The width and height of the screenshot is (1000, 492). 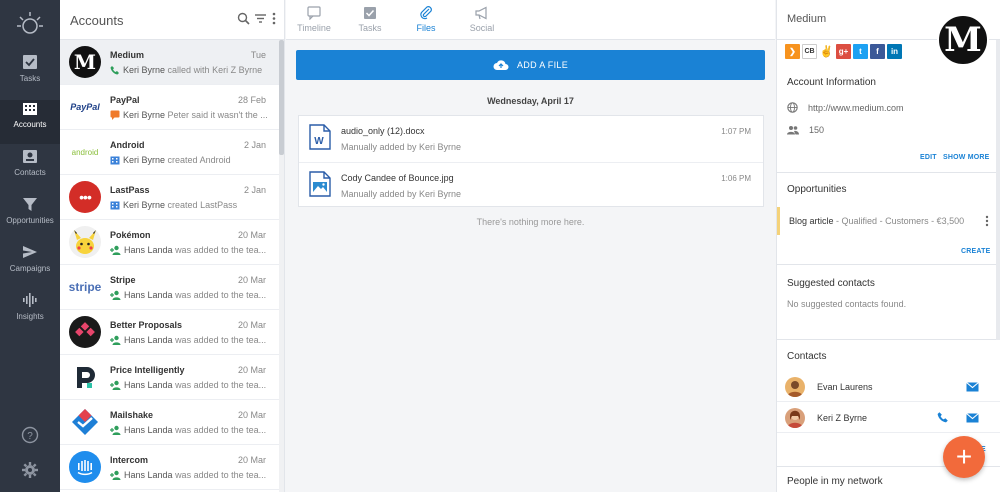 What do you see at coordinates (97, 20) in the screenshot?
I see `accounts-title: Accounts` at bounding box center [97, 20].